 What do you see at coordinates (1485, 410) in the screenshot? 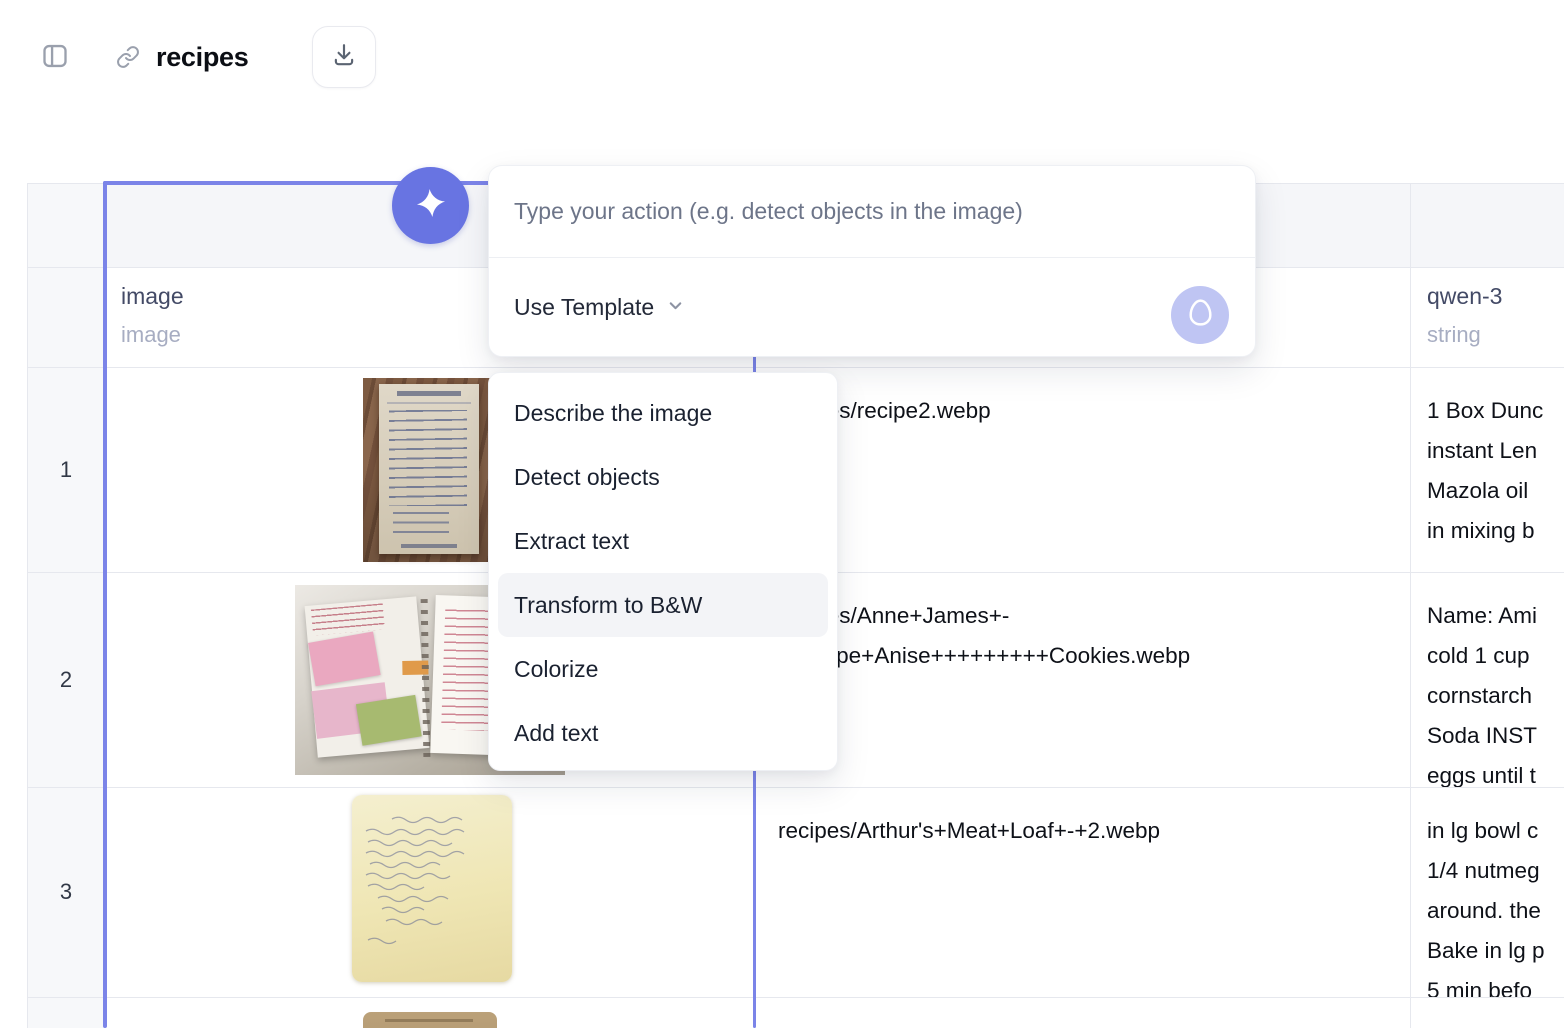
I see `cell-text: 1 Box Dunc` at bounding box center [1485, 410].